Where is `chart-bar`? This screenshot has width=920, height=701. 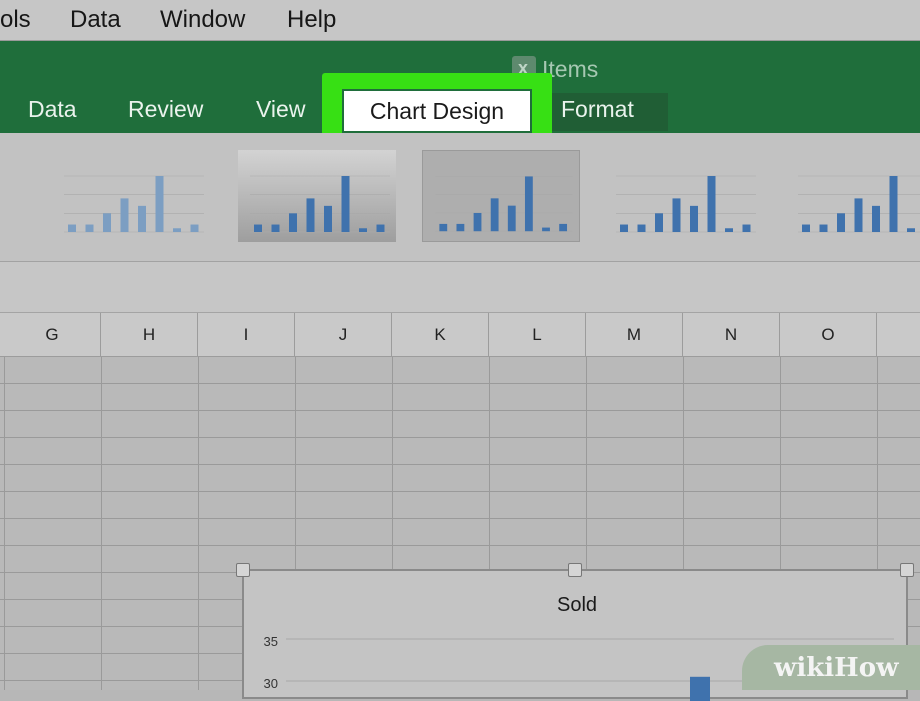 chart-bar is located at coordinates (700, 688).